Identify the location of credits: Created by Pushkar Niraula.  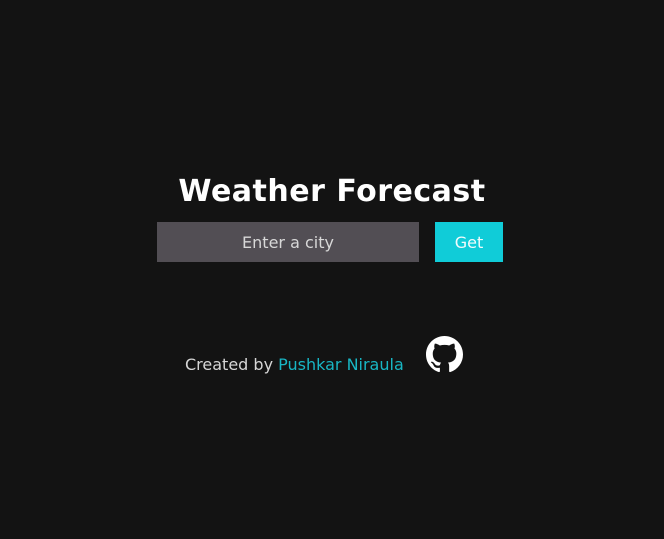
(294, 365).